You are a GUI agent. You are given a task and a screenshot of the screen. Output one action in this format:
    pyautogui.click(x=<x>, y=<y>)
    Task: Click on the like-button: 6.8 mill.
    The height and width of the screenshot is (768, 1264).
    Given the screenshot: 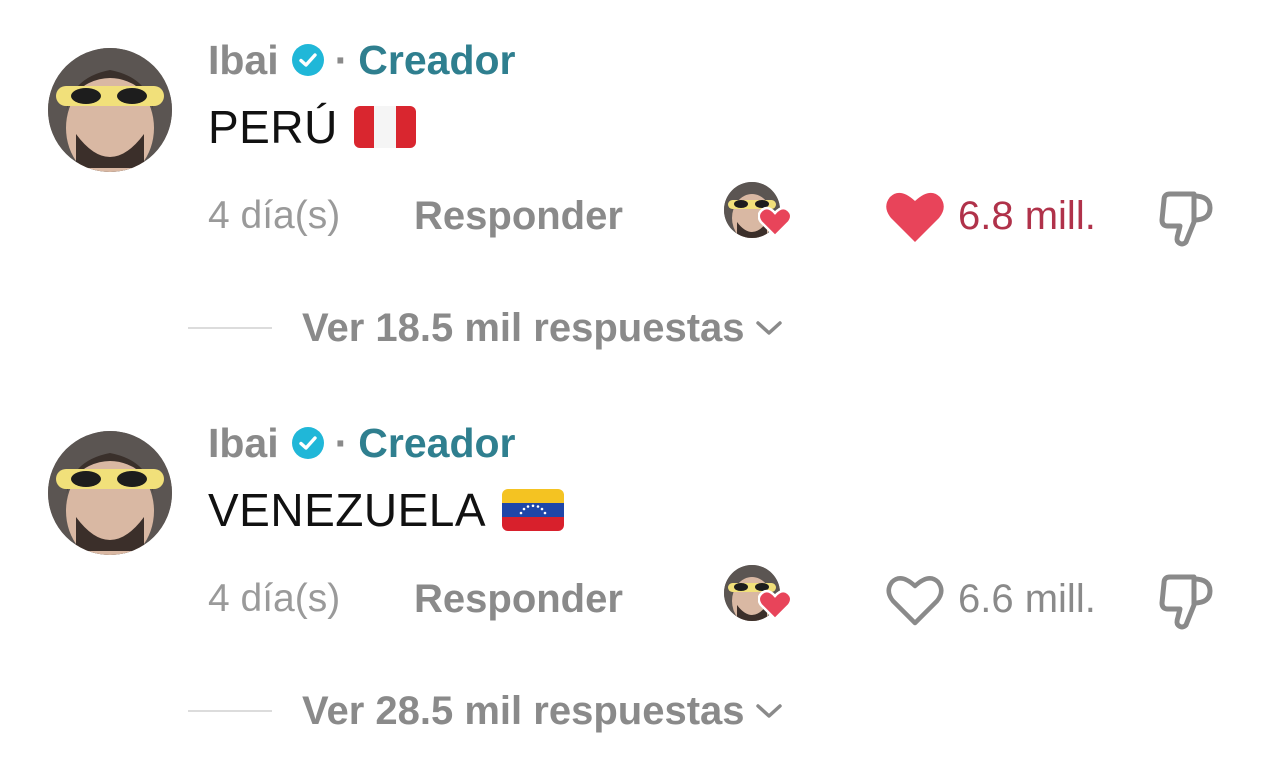 What is the action you would take?
    pyautogui.click(x=990, y=216)
    